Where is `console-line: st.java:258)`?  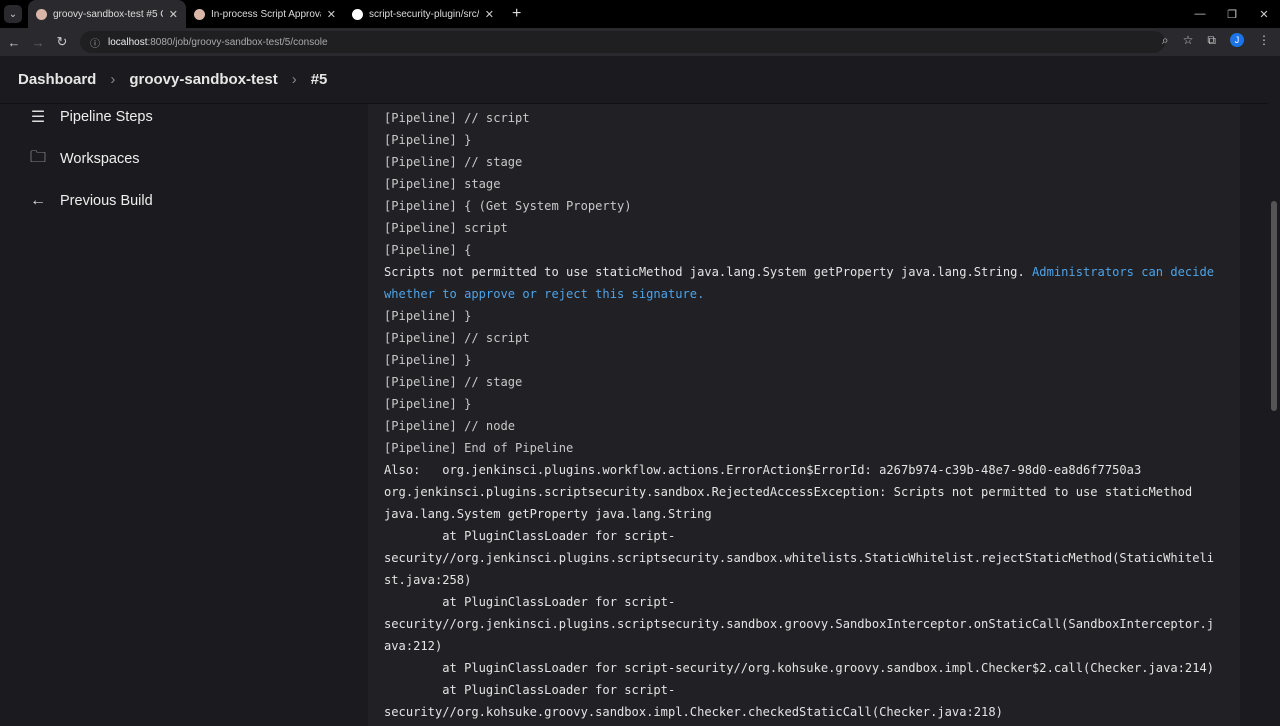
console-line: st.java:258) is located at coordinates (428, 580).